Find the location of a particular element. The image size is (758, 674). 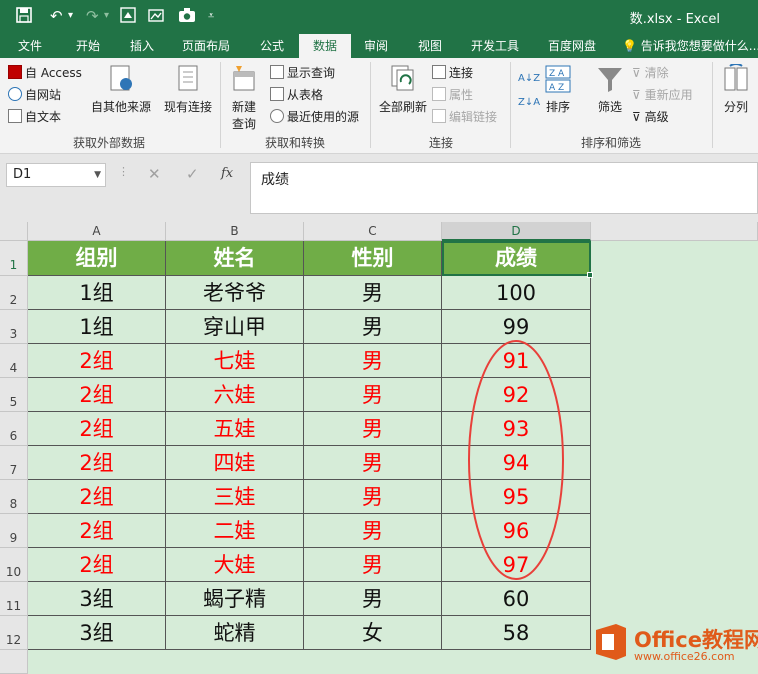

connections-button: 连接 is located at coordinates (452, 73).